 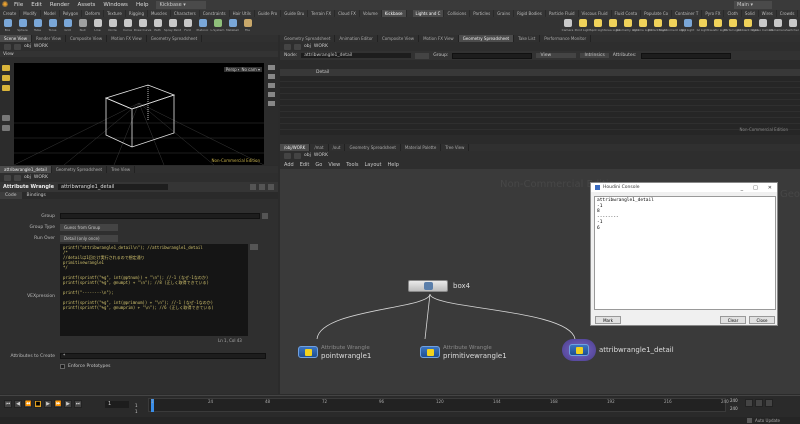 What do you see at coordinates (26, 169) in the screenshot?
I see `tab: attribwrangle1_detail` at bounding box center [26, 169].